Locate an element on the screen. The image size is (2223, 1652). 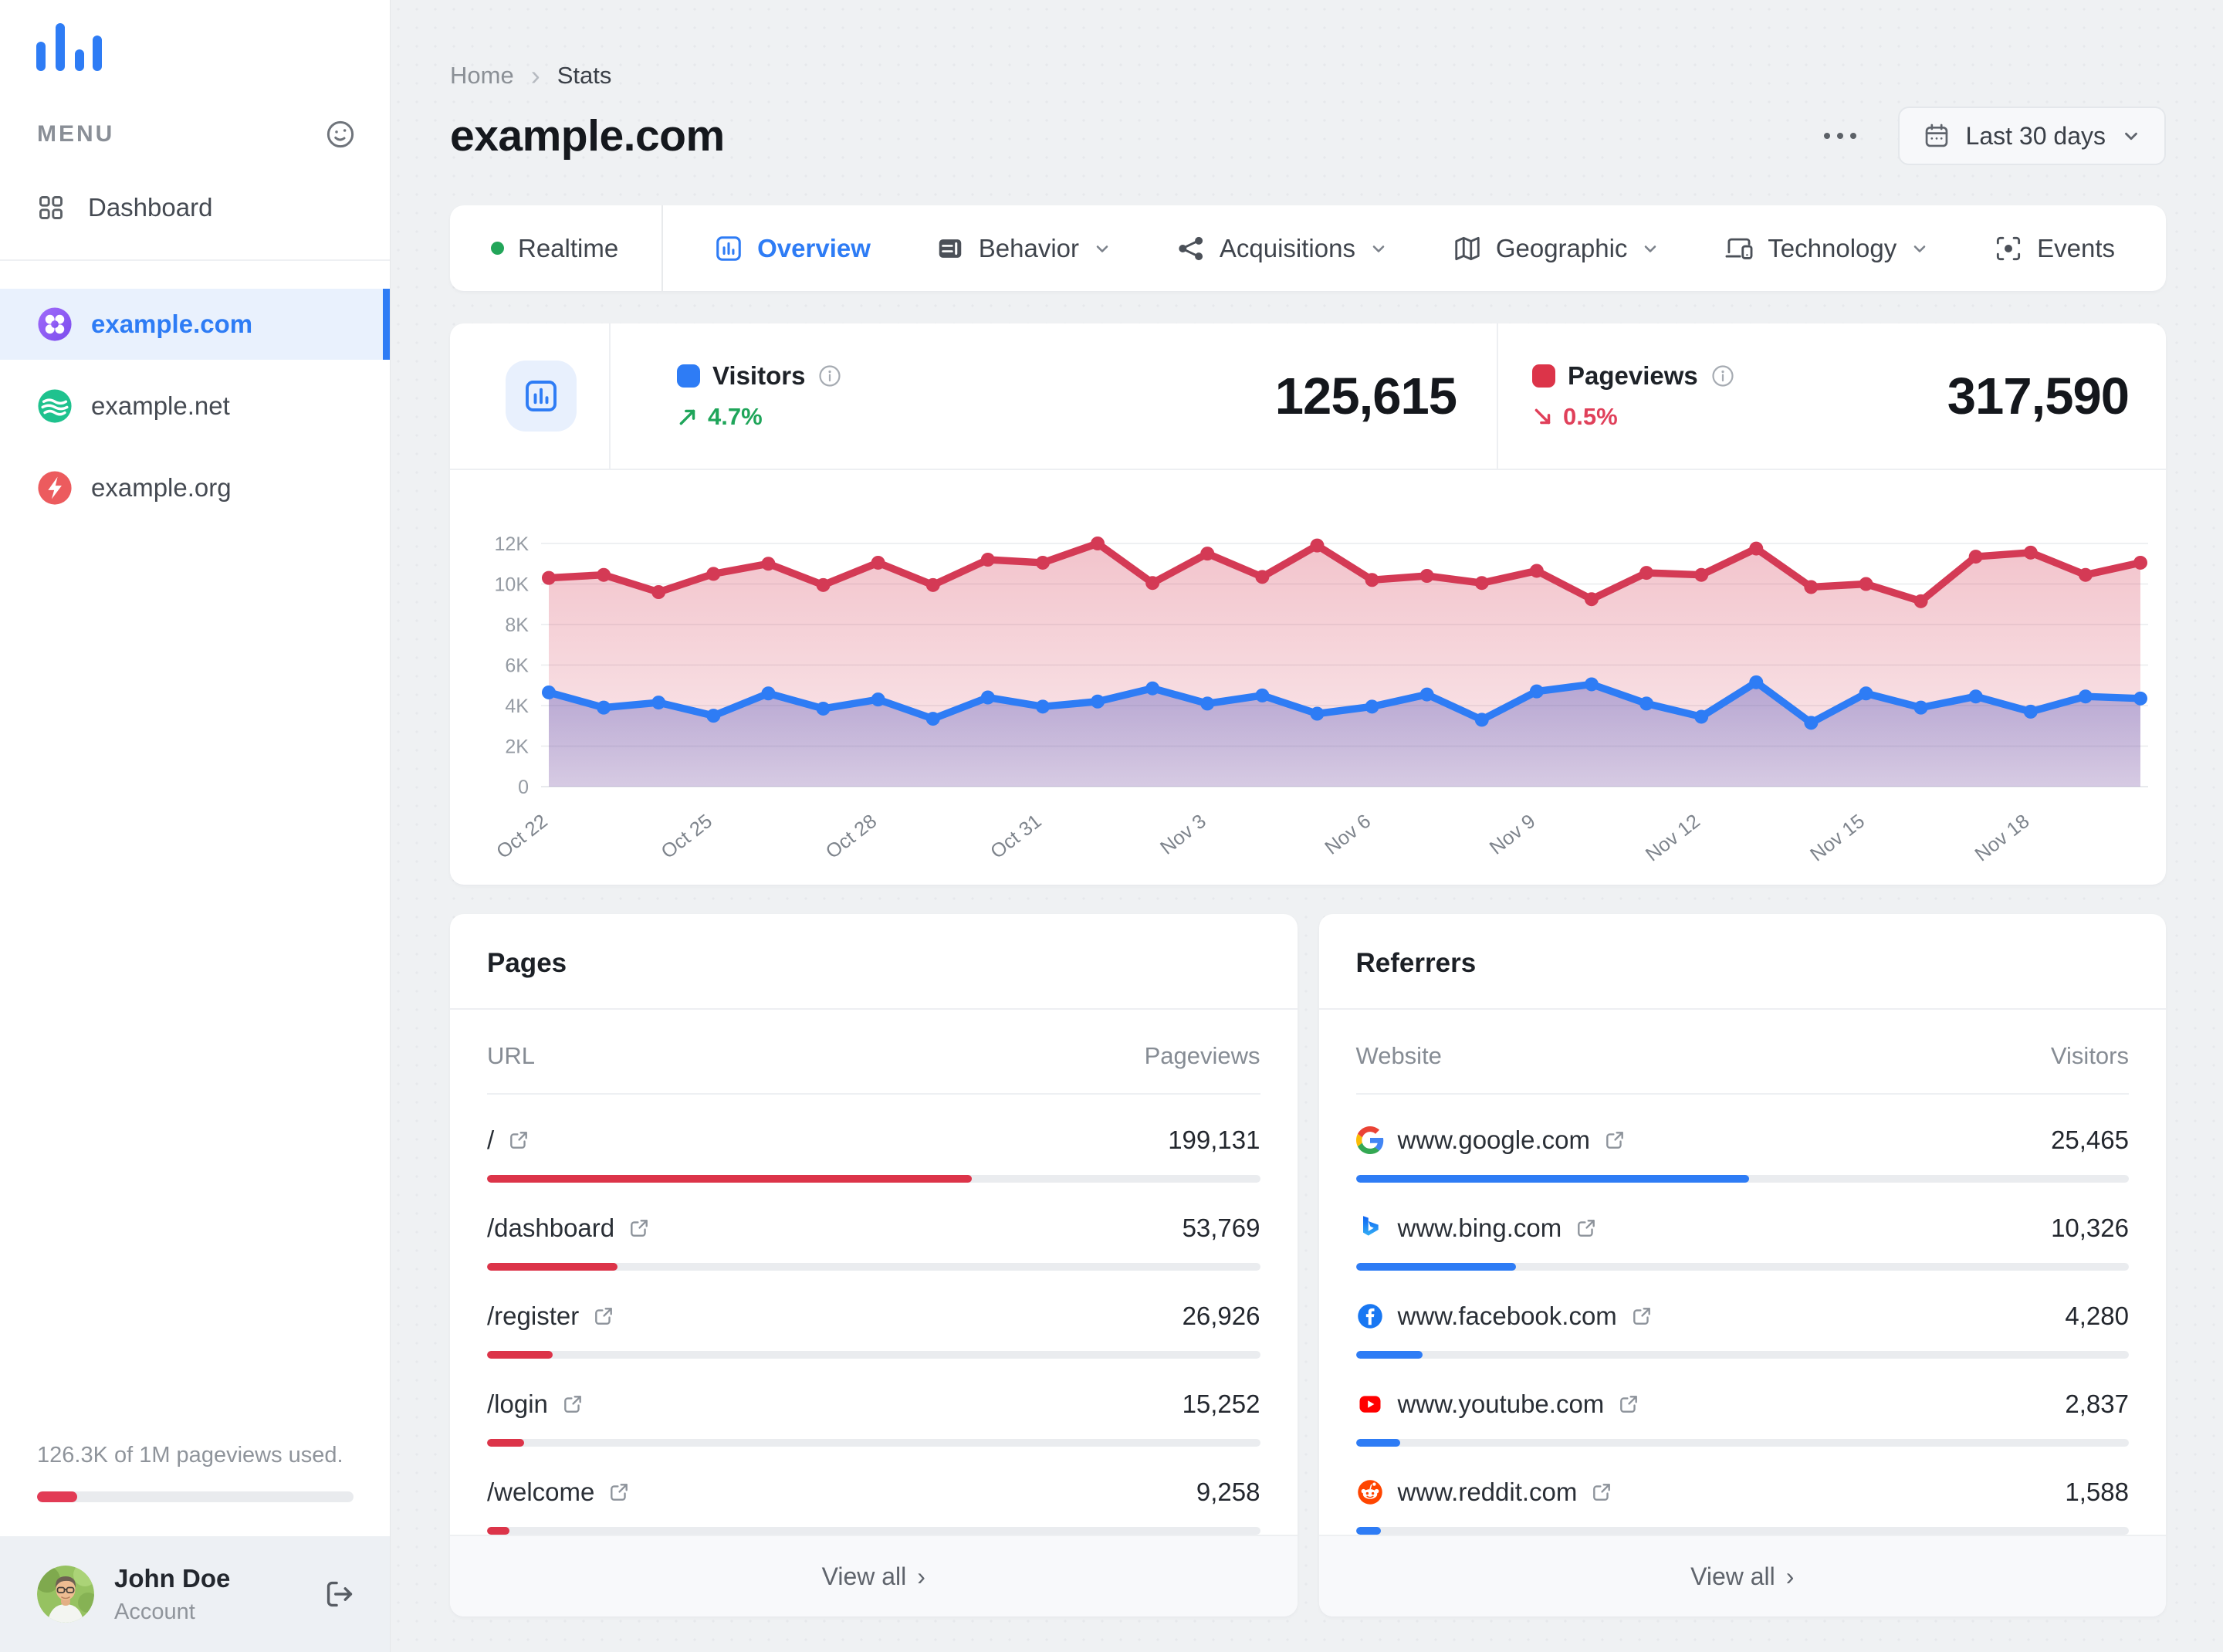
svg-text: 4K is located at coordinates (517, 707).